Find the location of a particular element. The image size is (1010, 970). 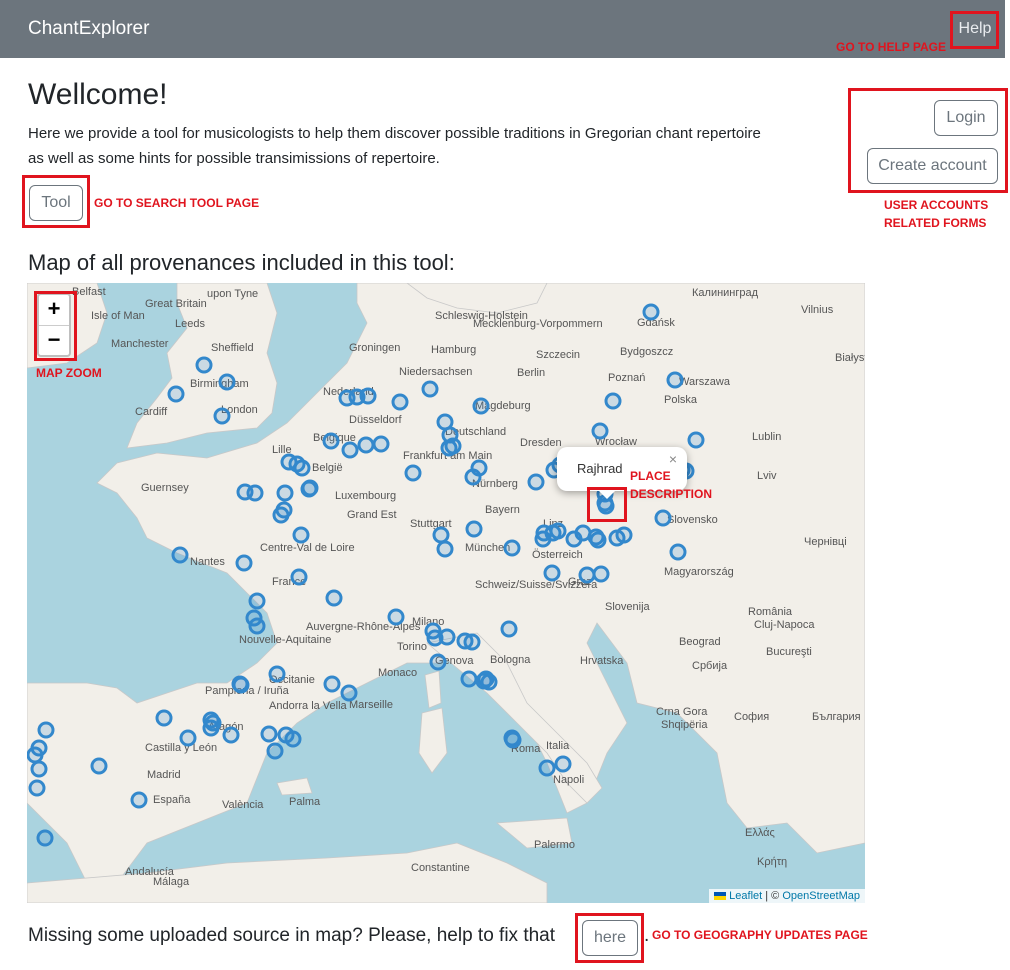

map-place-label: Belfast is located at coordinates (89, 292).